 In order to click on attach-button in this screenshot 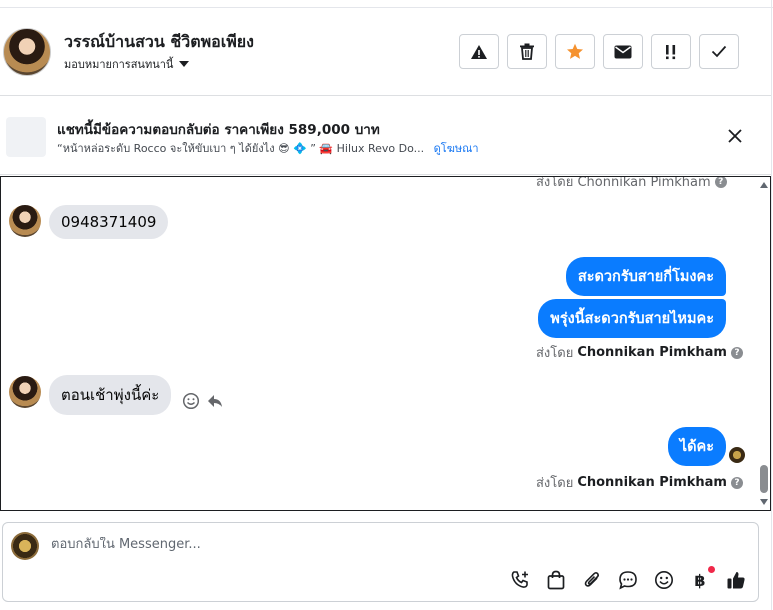, I will do `click(592, 580)`.